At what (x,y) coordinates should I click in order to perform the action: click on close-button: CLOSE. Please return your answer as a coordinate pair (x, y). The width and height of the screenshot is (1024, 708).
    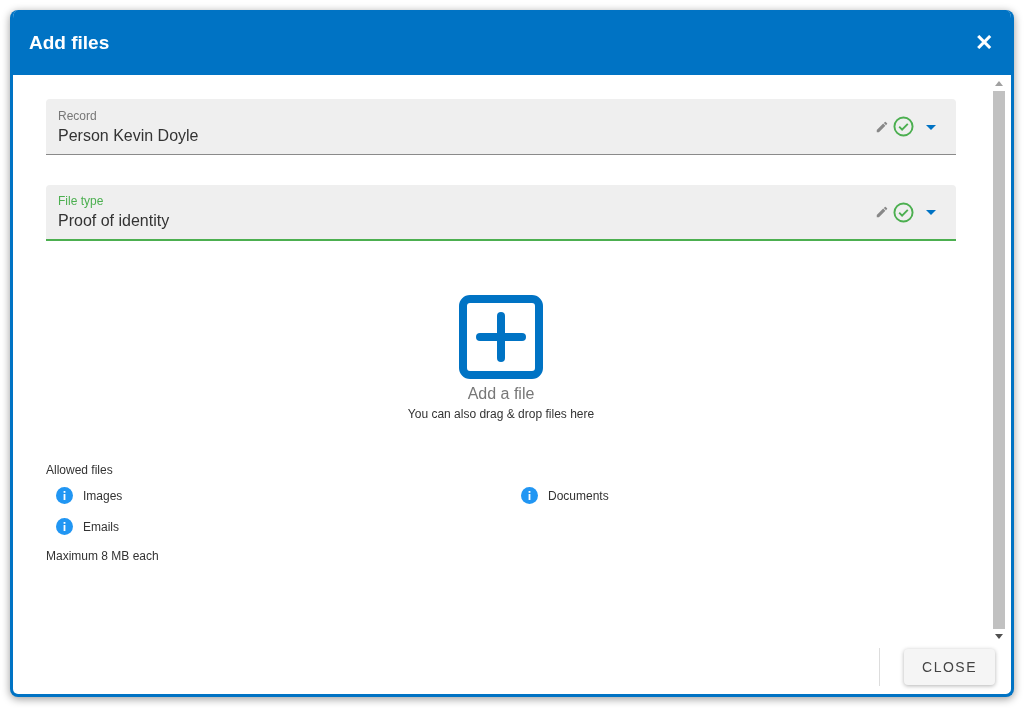
    Looking at the image, I should click on (949, 667).